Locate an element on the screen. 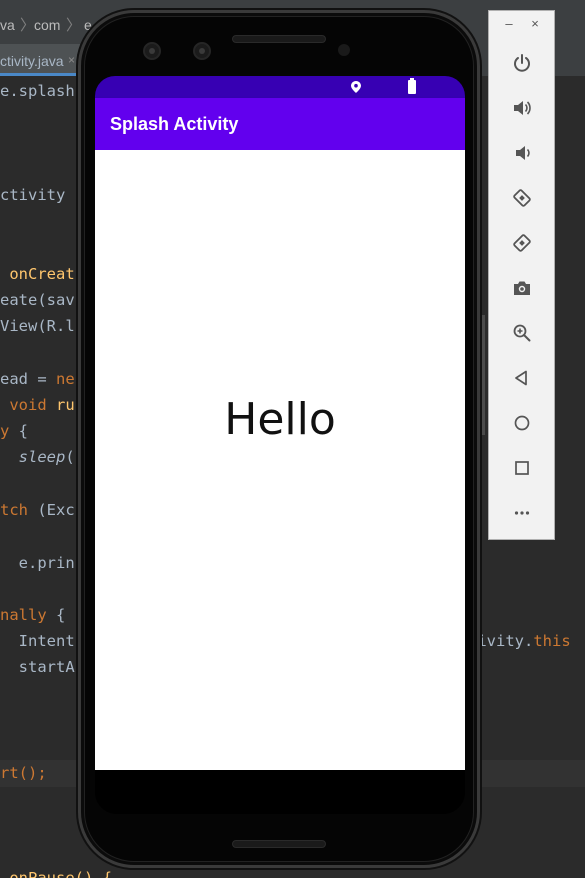 Image resolution: width=585 pixels, height=878 pixels. code-token: y is located at coordinates (5, 431).